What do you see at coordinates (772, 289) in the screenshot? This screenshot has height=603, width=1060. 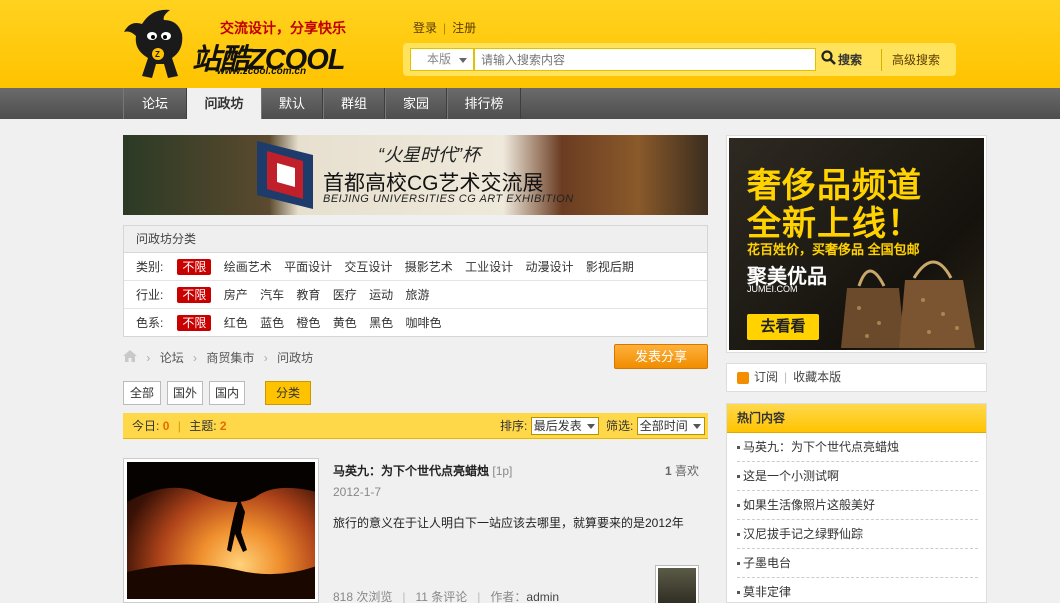 I see `ad-brand-url: JUMEI.COM` at bounding box center [772, 289].